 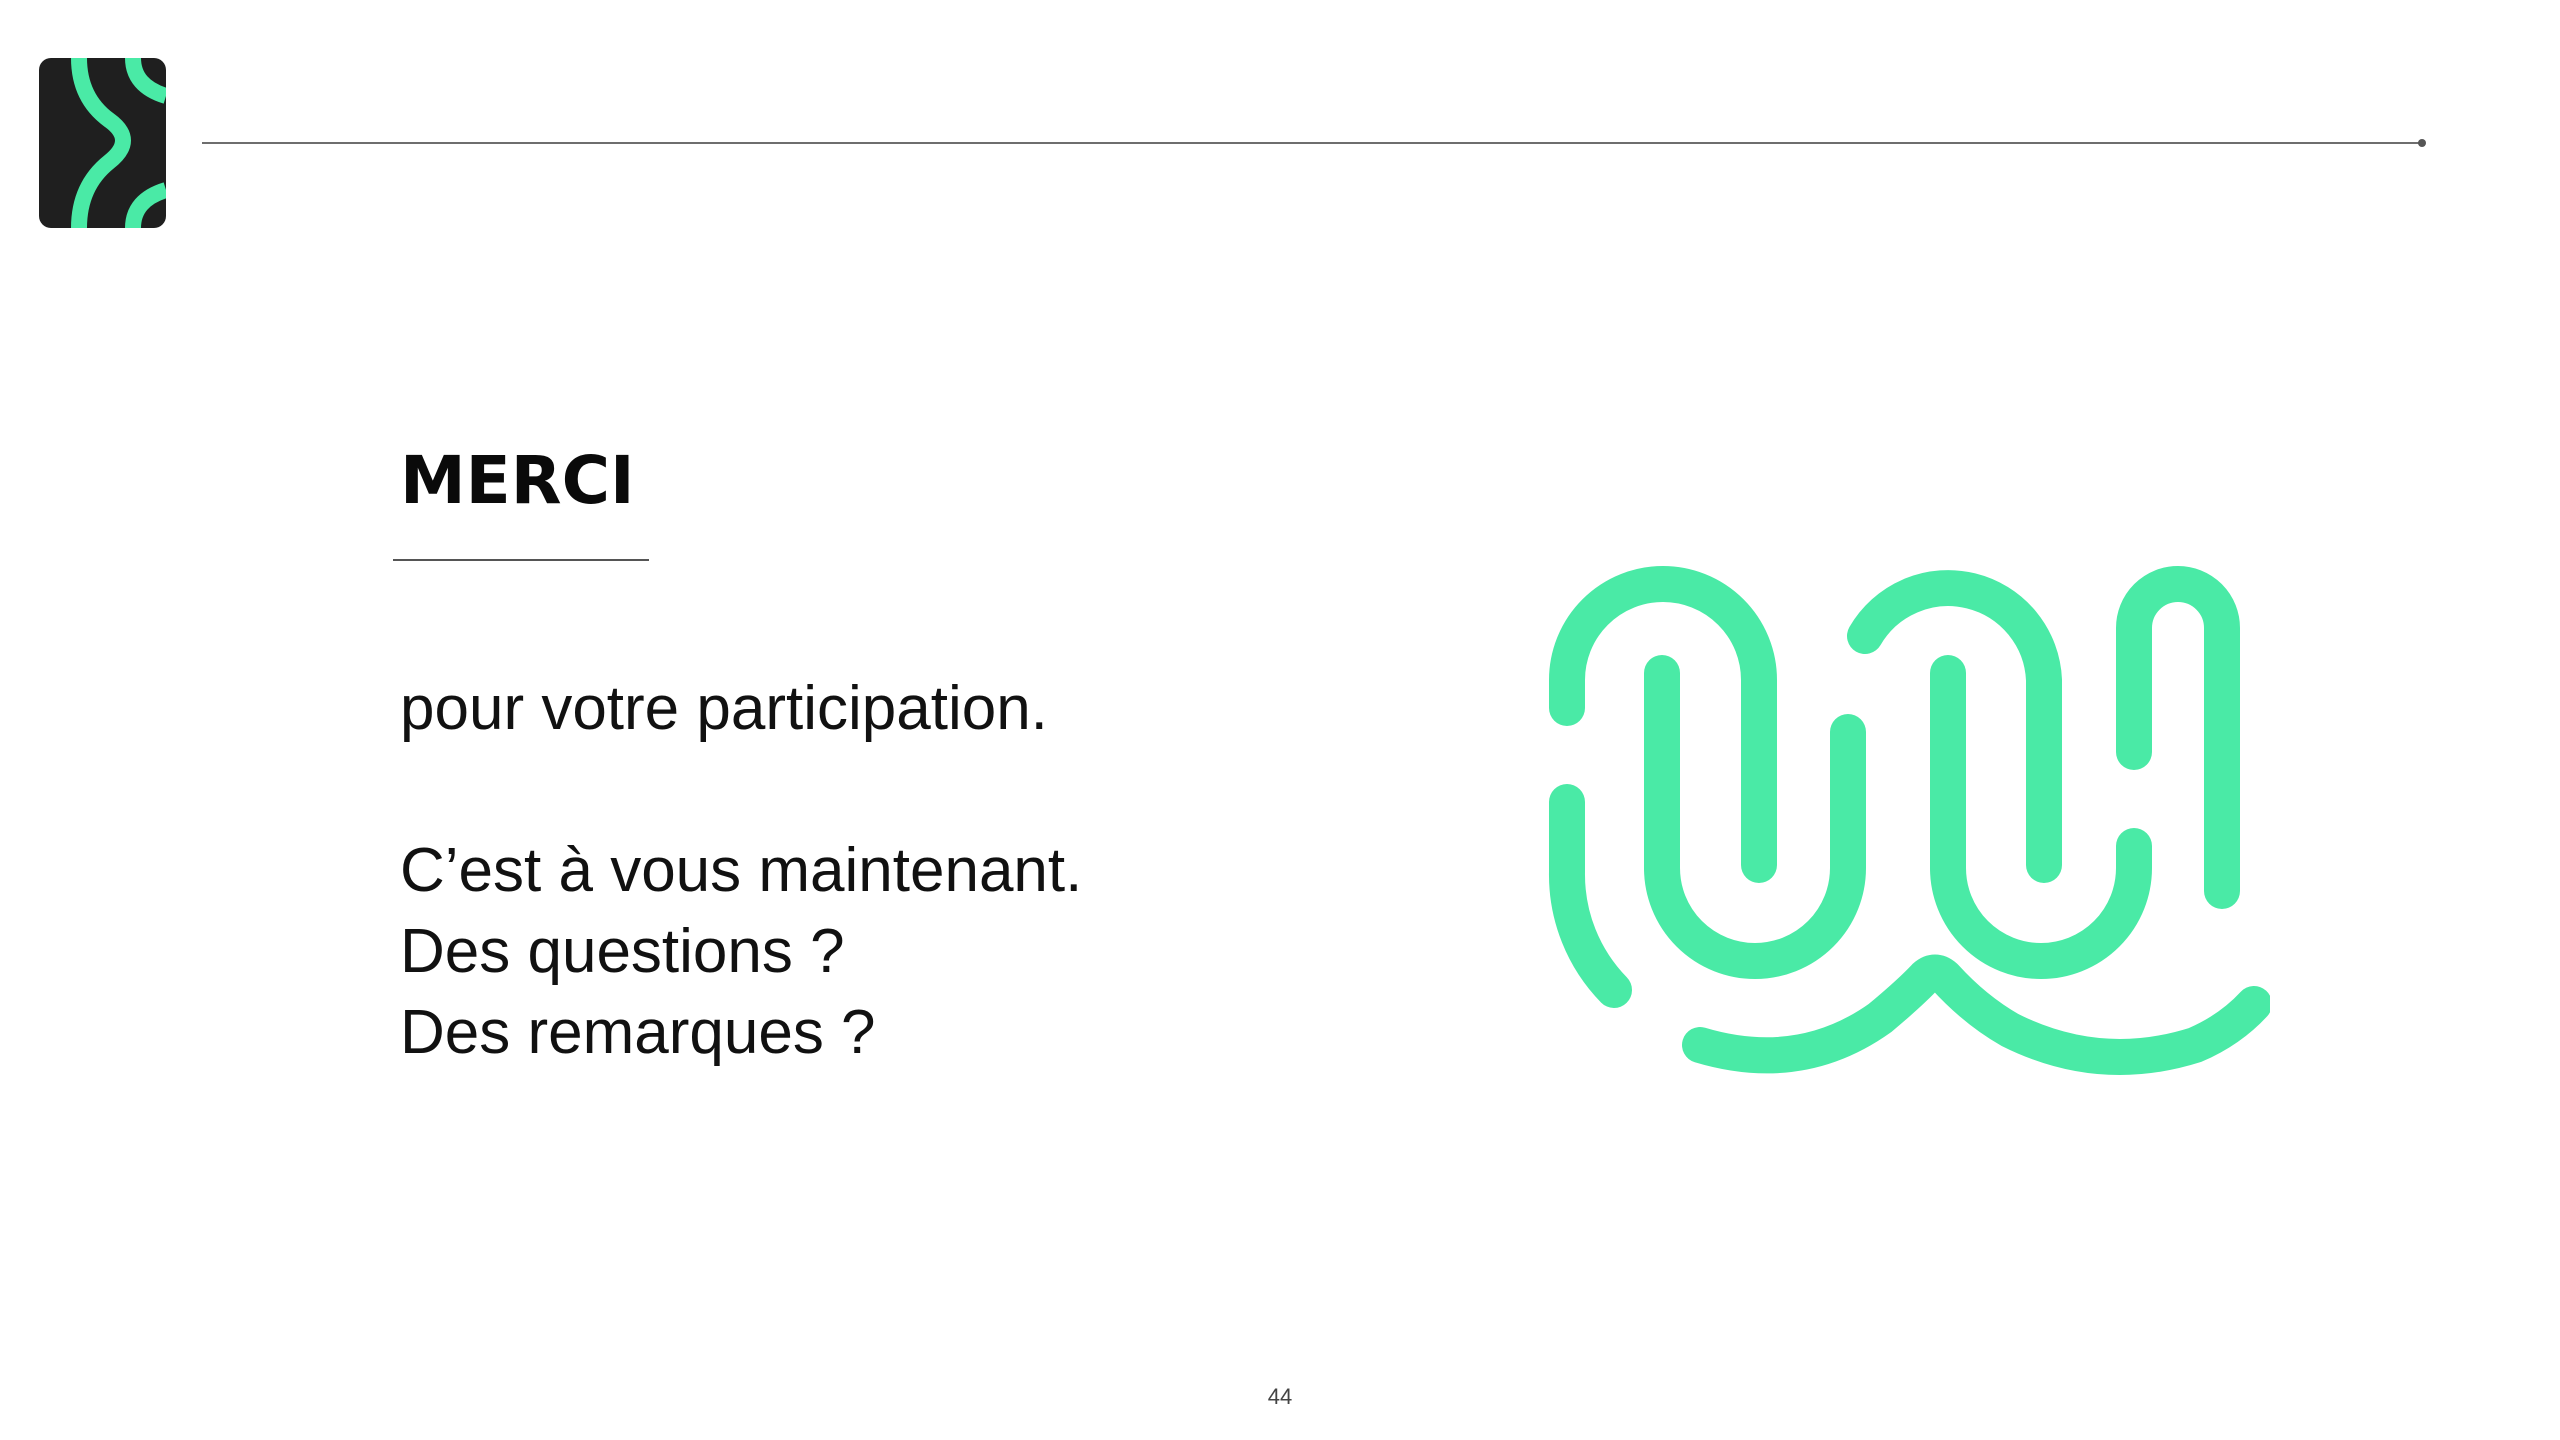 What do you see at coordinates (1909, 820) in the screenshot?
I see `wave-pattern-graphic` at bounding box center [1909, 820].